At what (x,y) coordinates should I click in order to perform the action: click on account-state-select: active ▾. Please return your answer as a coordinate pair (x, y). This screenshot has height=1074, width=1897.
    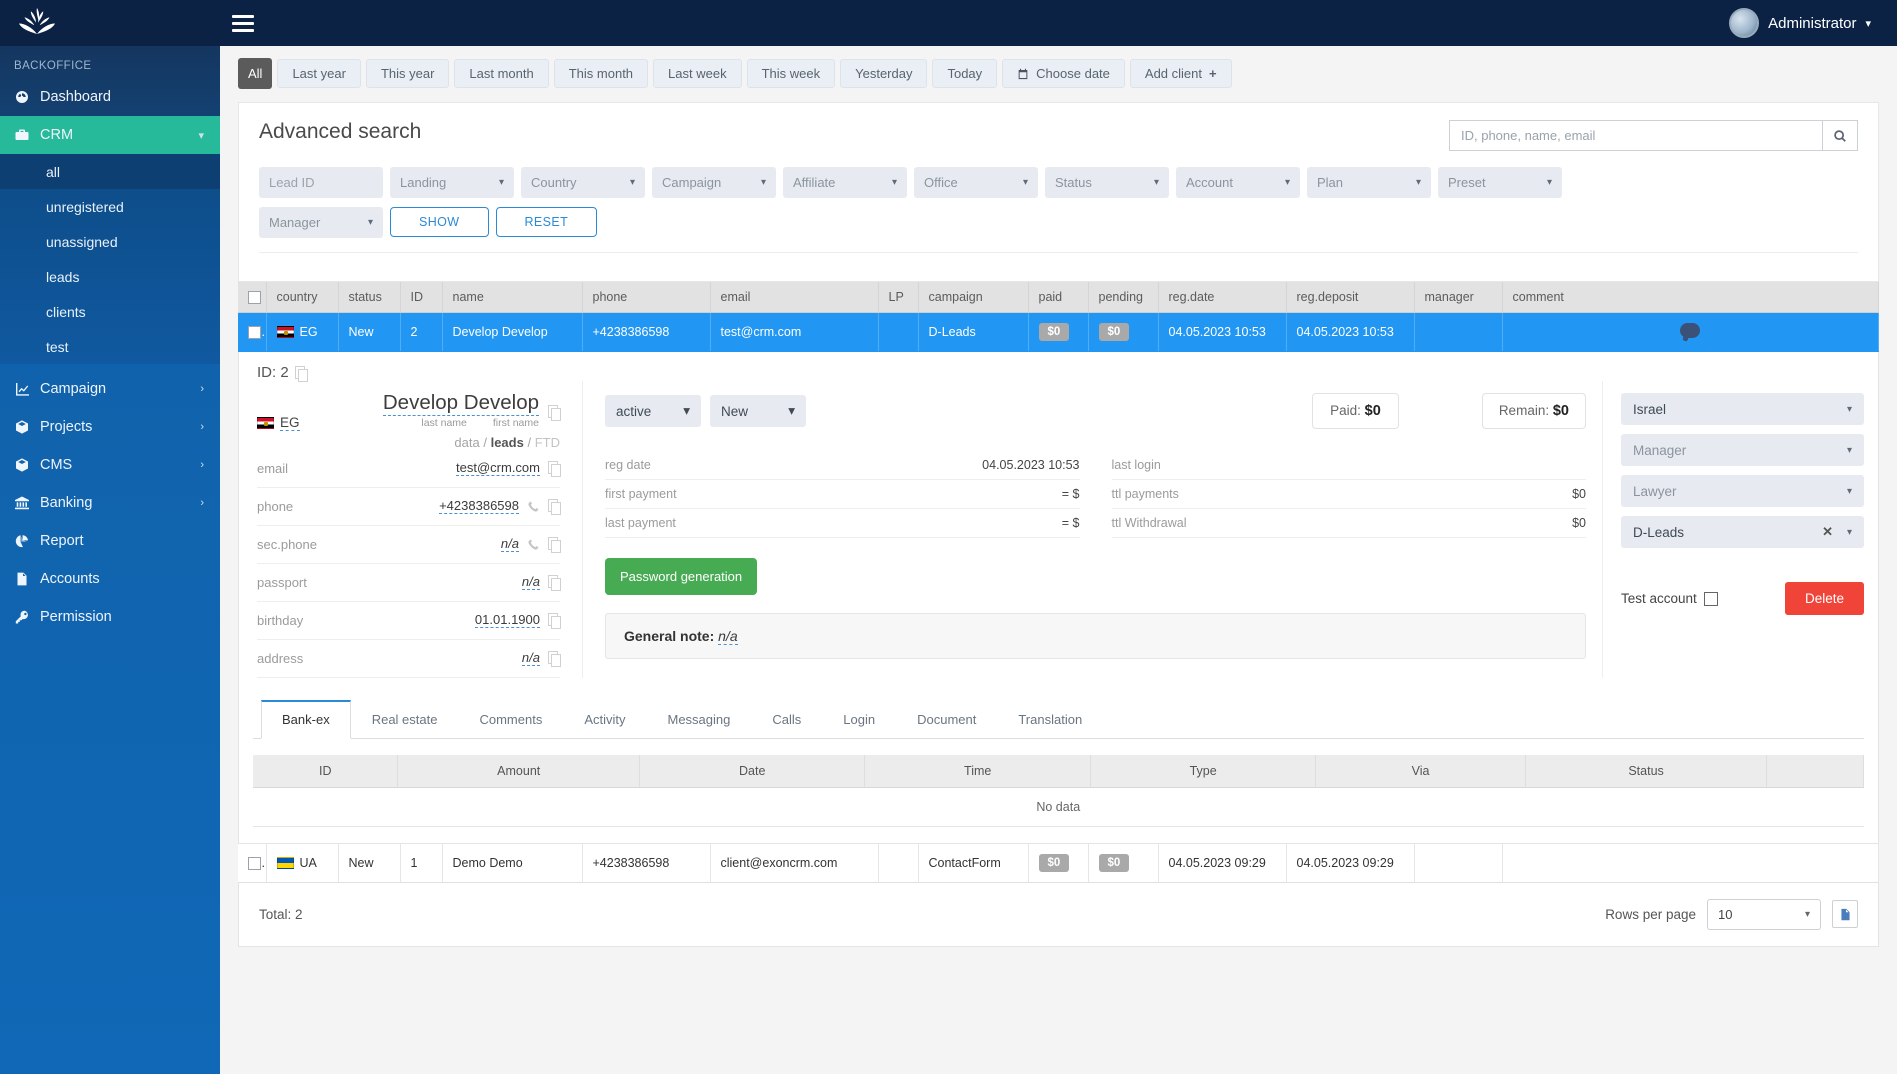
    Looking at the image, I should click on (653, 411).